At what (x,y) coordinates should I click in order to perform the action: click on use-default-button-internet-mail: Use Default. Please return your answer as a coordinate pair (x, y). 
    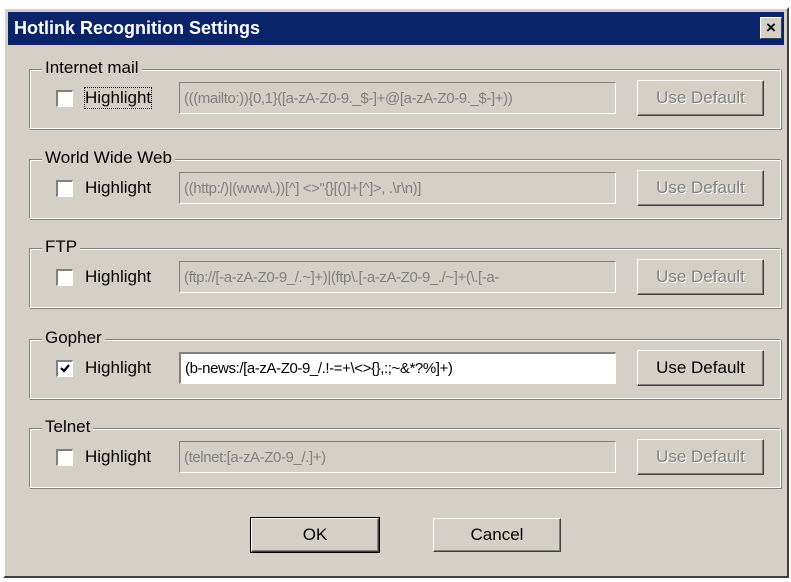
    Looking at the image, I should click on (700, 98).